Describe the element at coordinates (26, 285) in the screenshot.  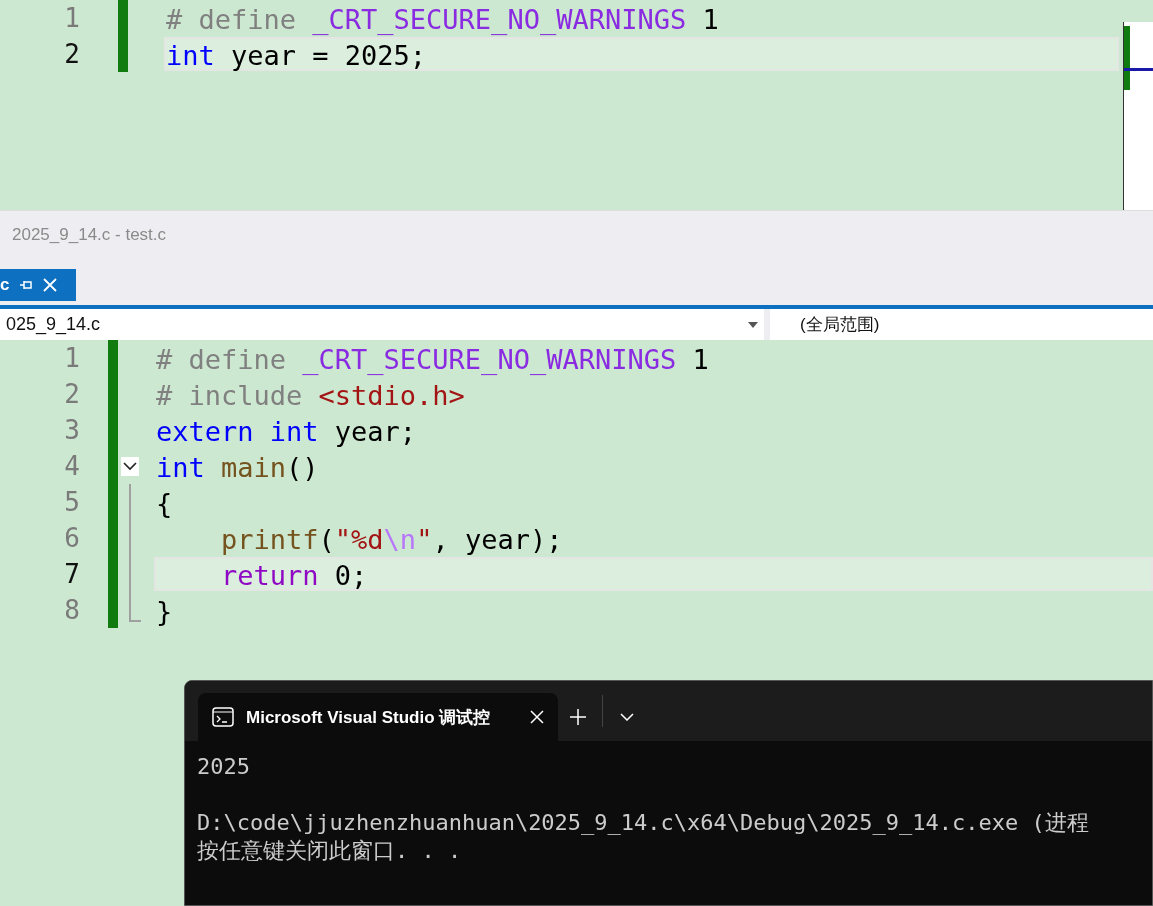
I see `pin-icon` at that location.